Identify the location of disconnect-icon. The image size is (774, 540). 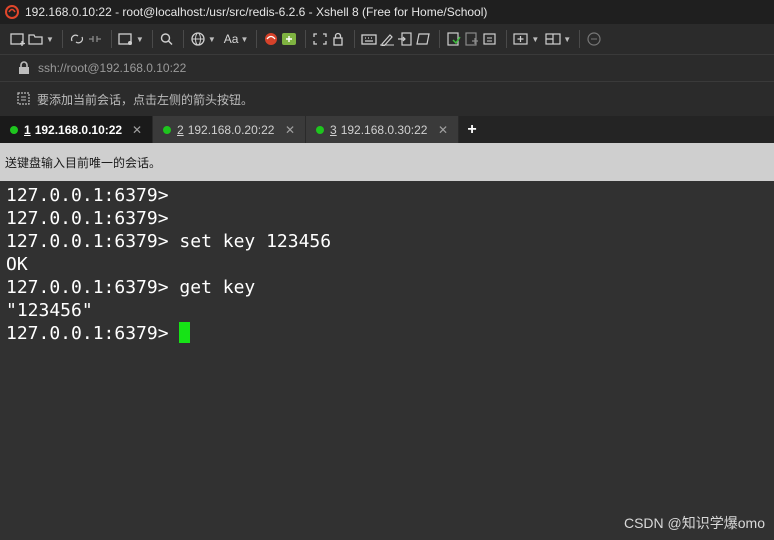
(94, 39).